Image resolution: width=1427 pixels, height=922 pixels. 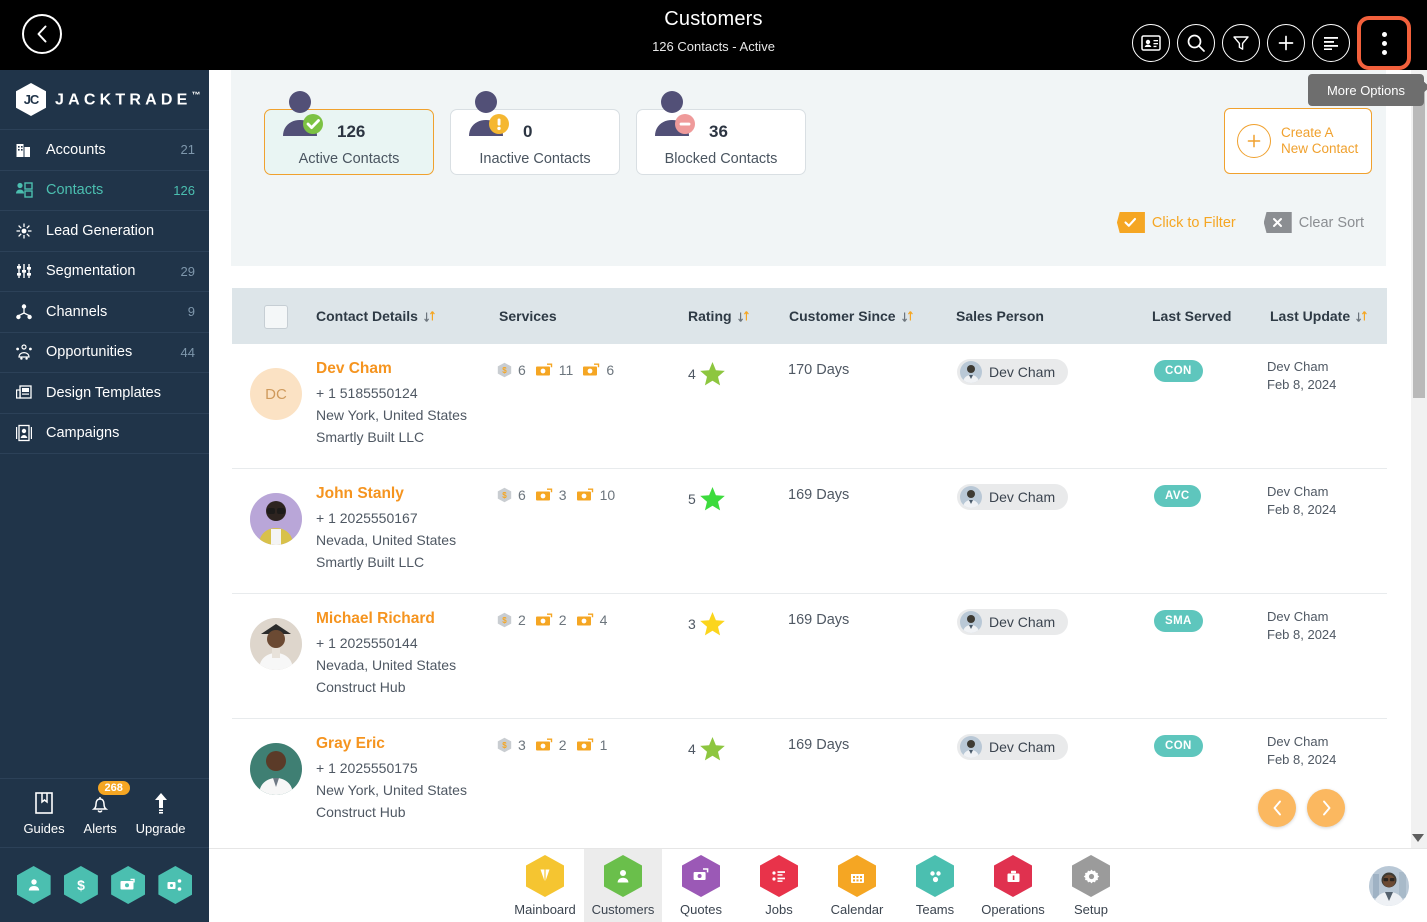 I want to click on bottom-nav-jobs: Jobs, so click(x=779, y=885).